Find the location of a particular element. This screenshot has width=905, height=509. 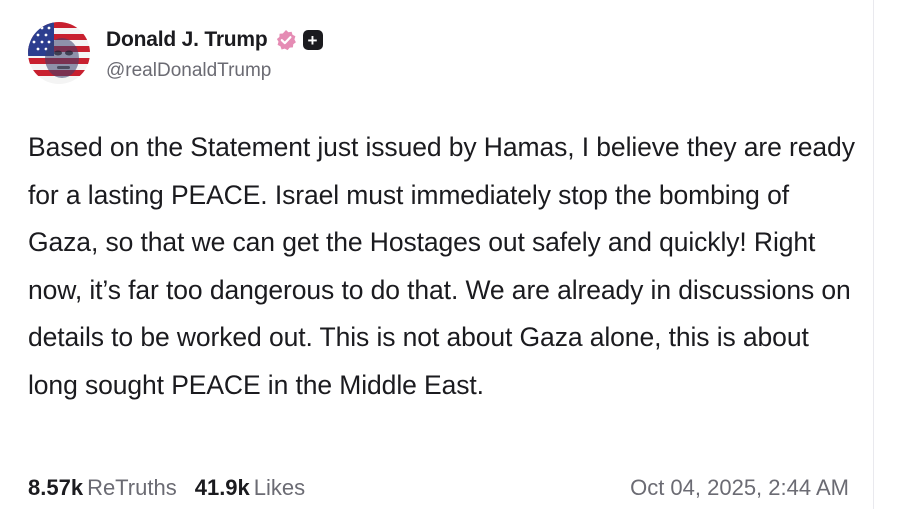

author-handle: @realDonaldTrump is located at coordinates (214, 71).